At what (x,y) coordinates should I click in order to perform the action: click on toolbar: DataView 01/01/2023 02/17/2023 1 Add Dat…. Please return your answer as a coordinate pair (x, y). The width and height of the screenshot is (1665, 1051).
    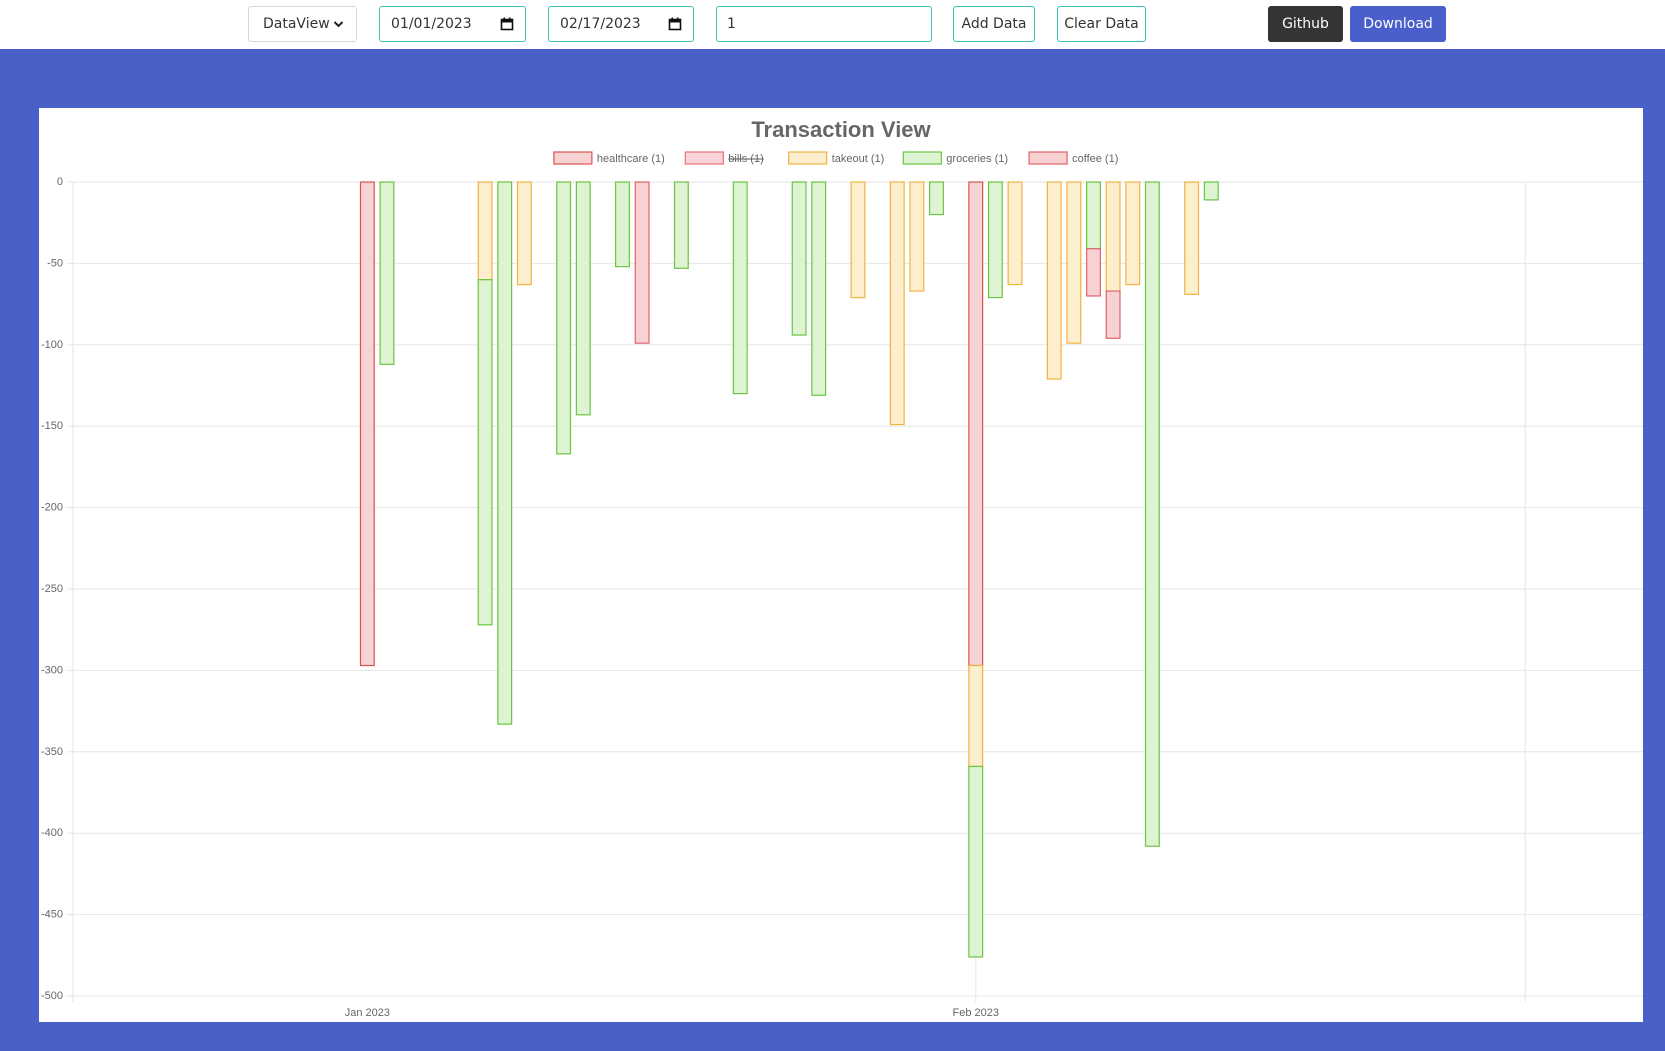
    Looking at the image, I should click on (832, 24).